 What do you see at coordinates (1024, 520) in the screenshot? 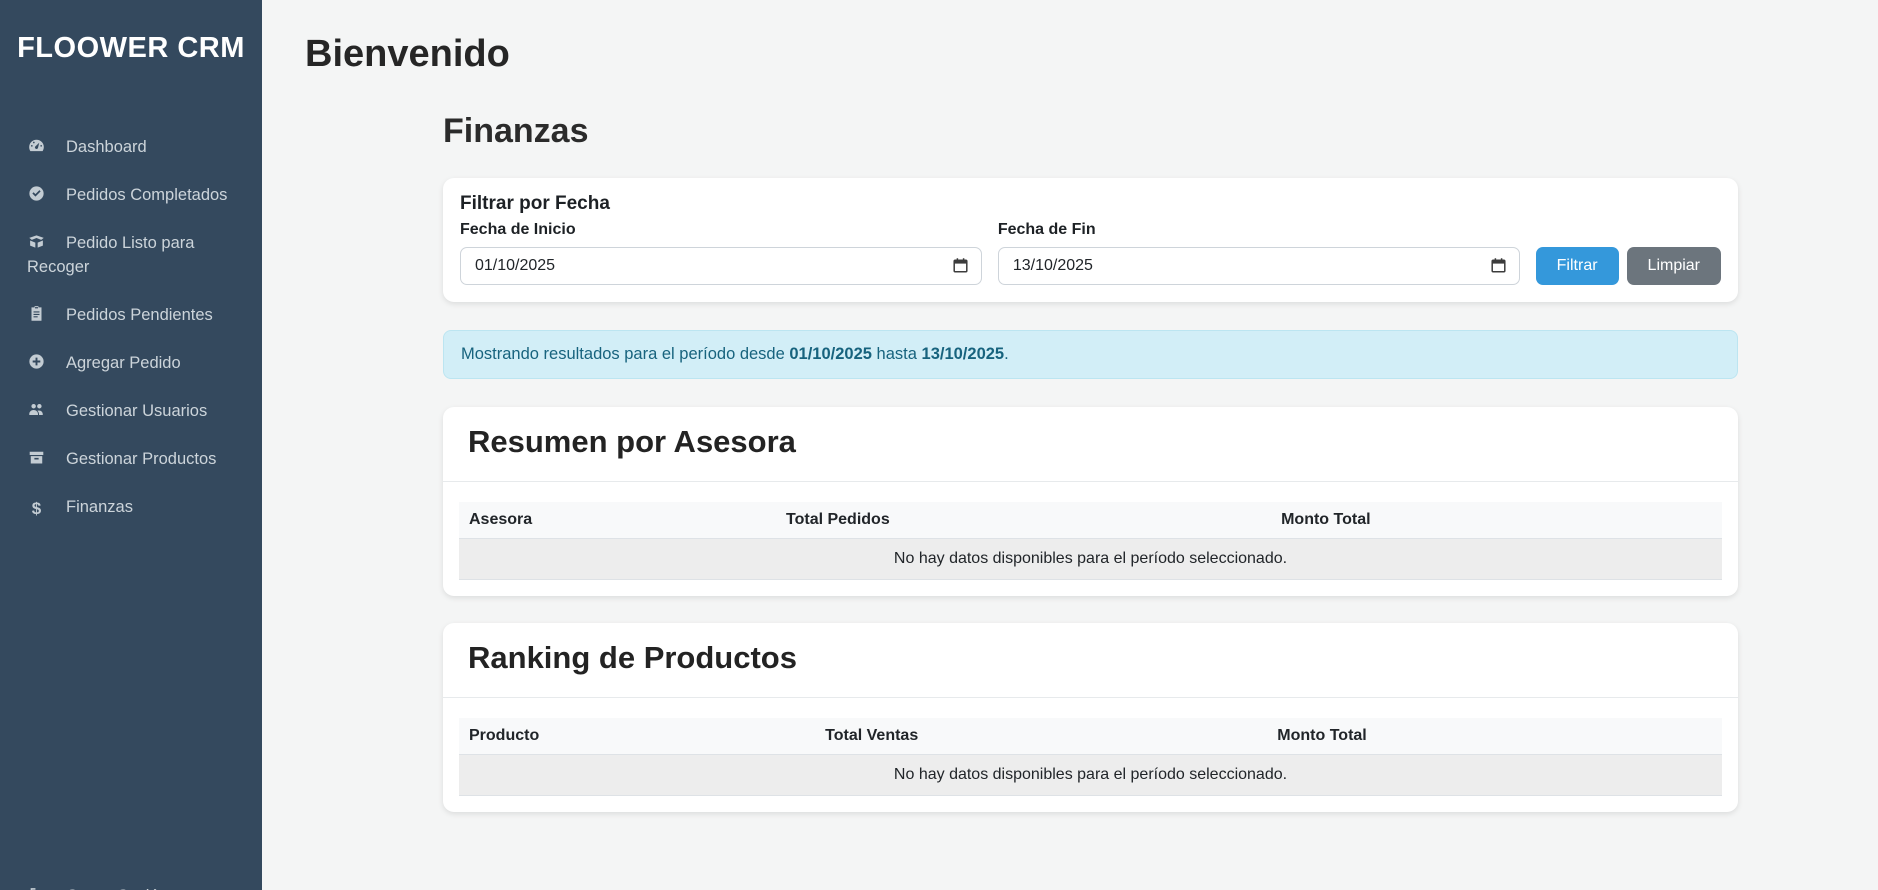
I see `column-header-total-pedidos: Total Pedidos` at bounding box center [1024, 520].